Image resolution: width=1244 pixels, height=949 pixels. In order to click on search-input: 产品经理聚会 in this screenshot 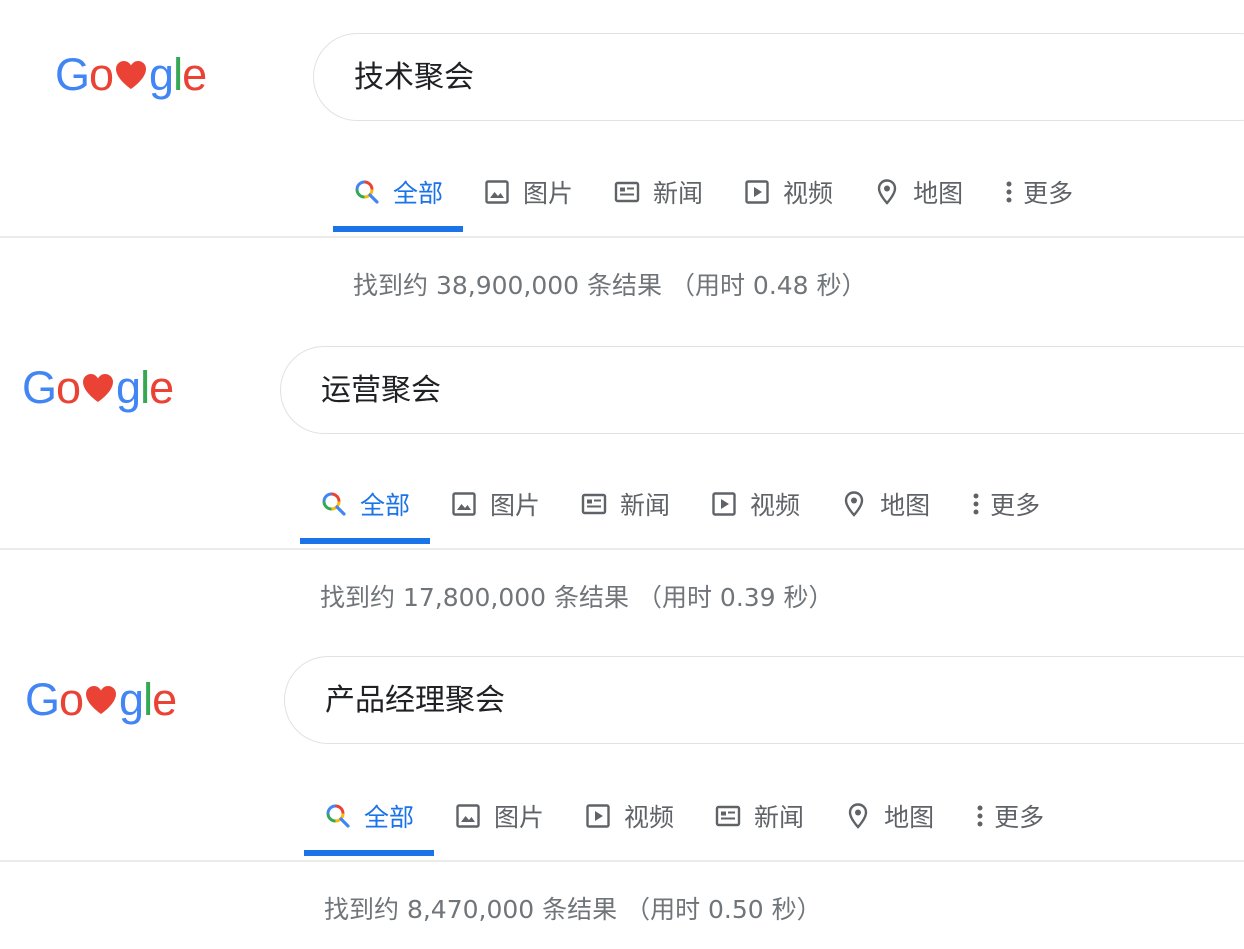, I will do `click(415, 701)`.